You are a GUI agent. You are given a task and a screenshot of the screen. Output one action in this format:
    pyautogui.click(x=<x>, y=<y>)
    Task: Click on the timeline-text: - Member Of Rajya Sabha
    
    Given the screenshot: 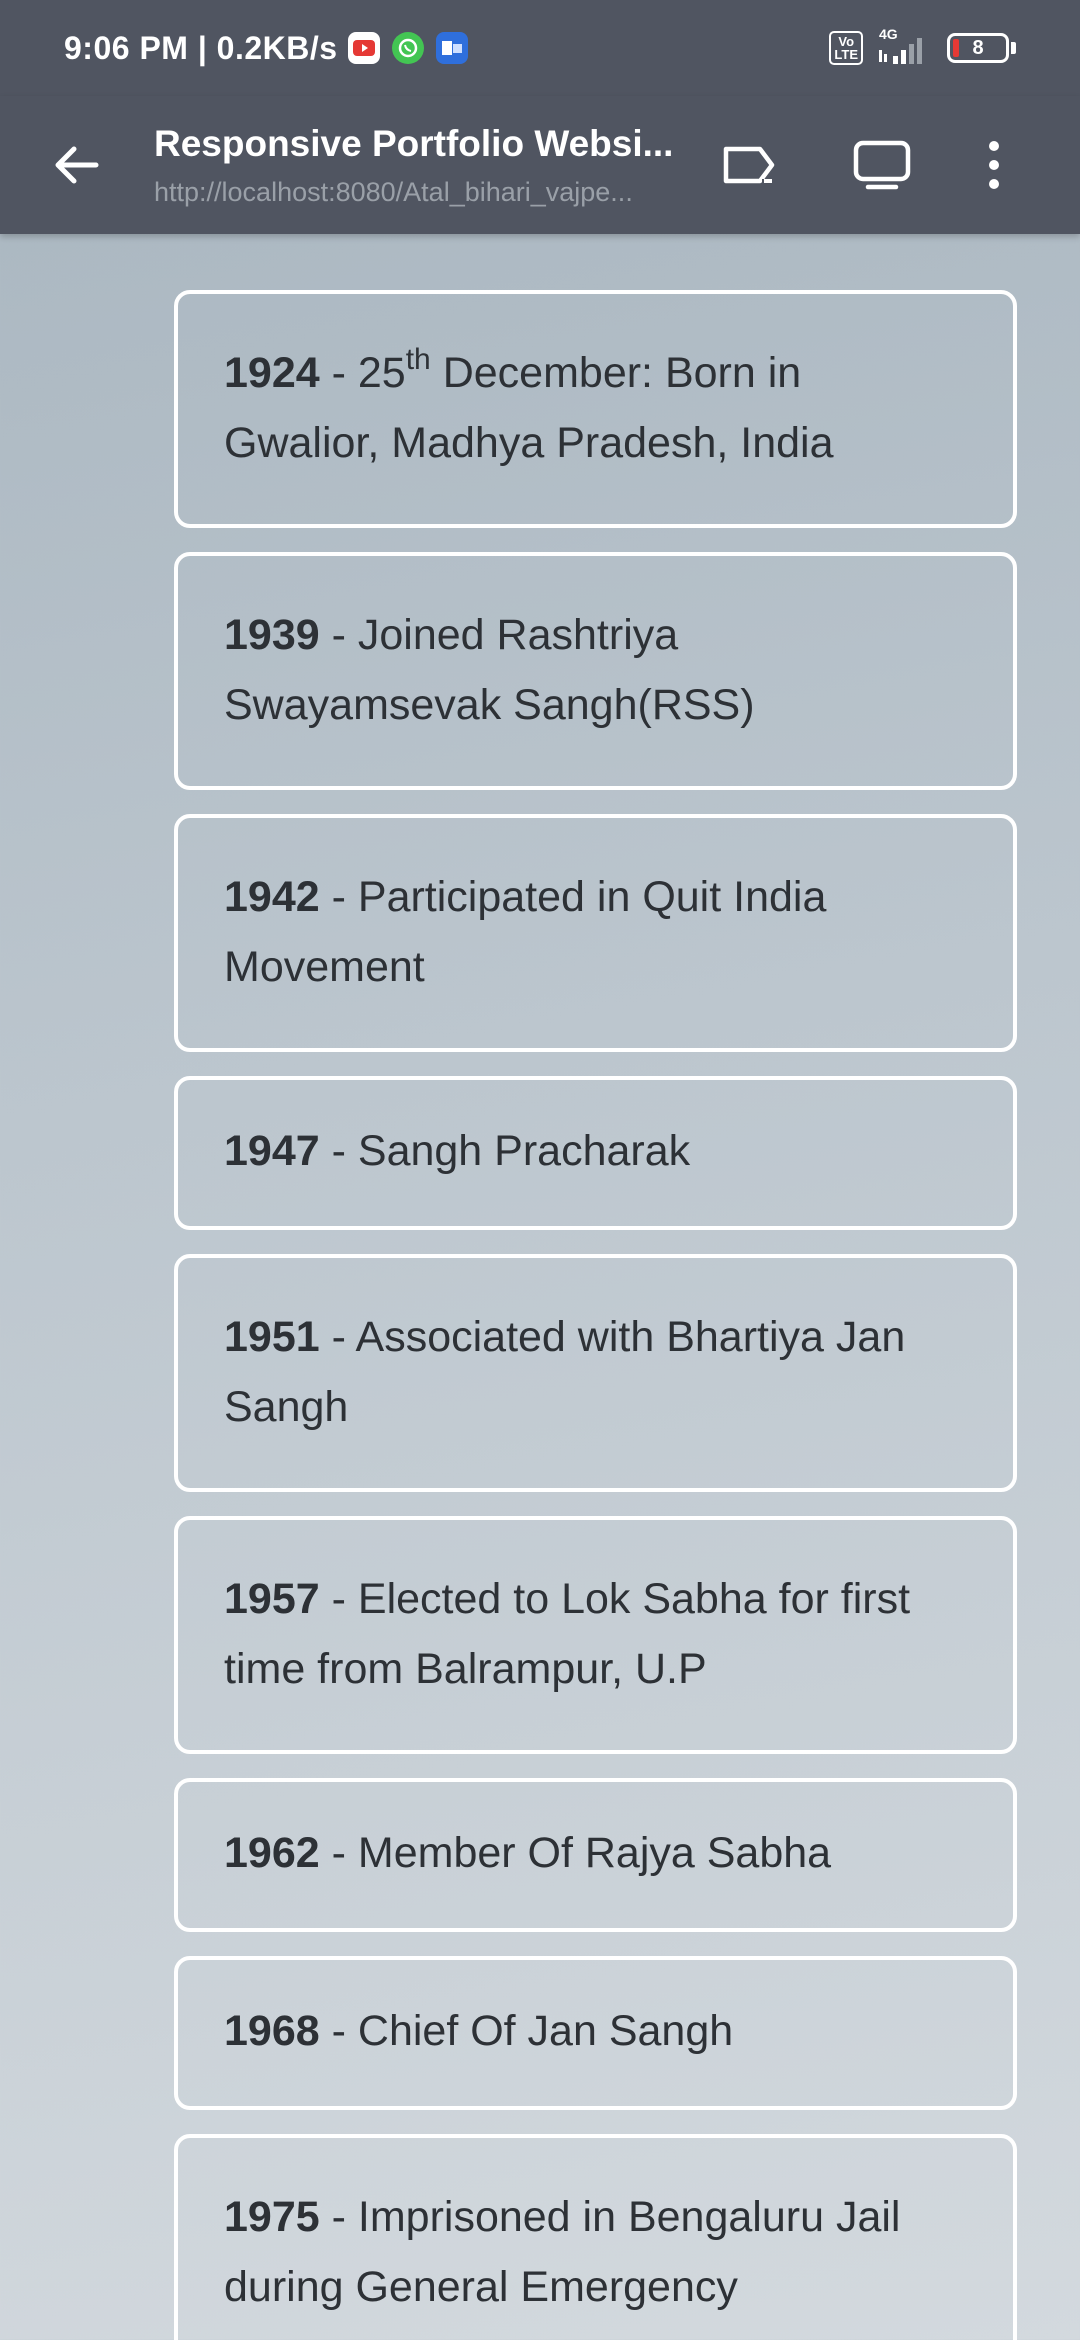 What is the action you would take?
    pyautogui.click(x=575, y=1853)
    